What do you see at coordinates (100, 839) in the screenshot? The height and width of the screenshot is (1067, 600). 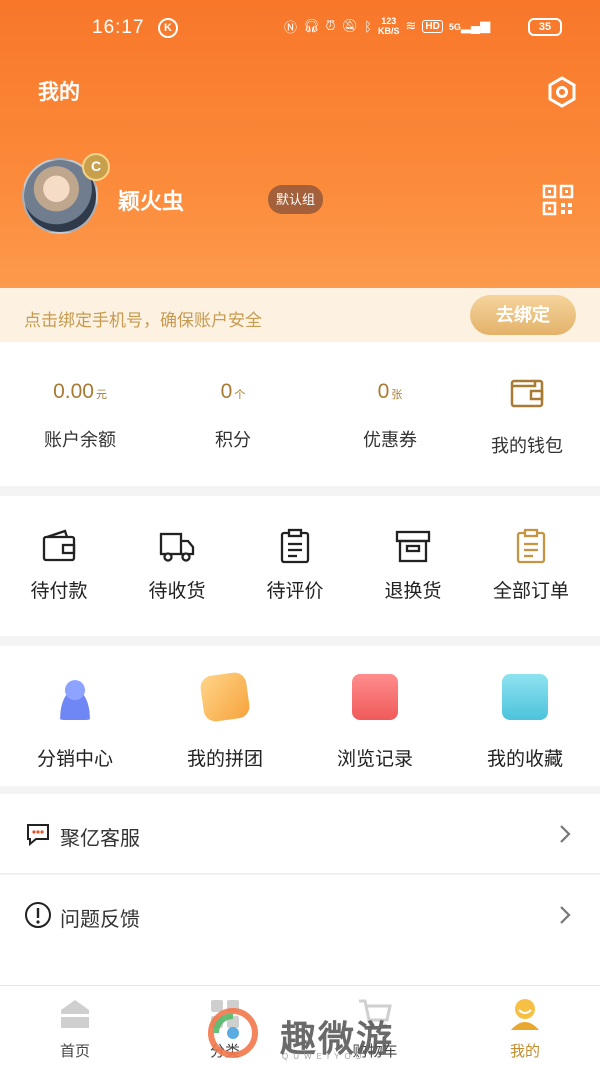 I see `menu-label: 聚亿客服` at bounding box center [100, 839].